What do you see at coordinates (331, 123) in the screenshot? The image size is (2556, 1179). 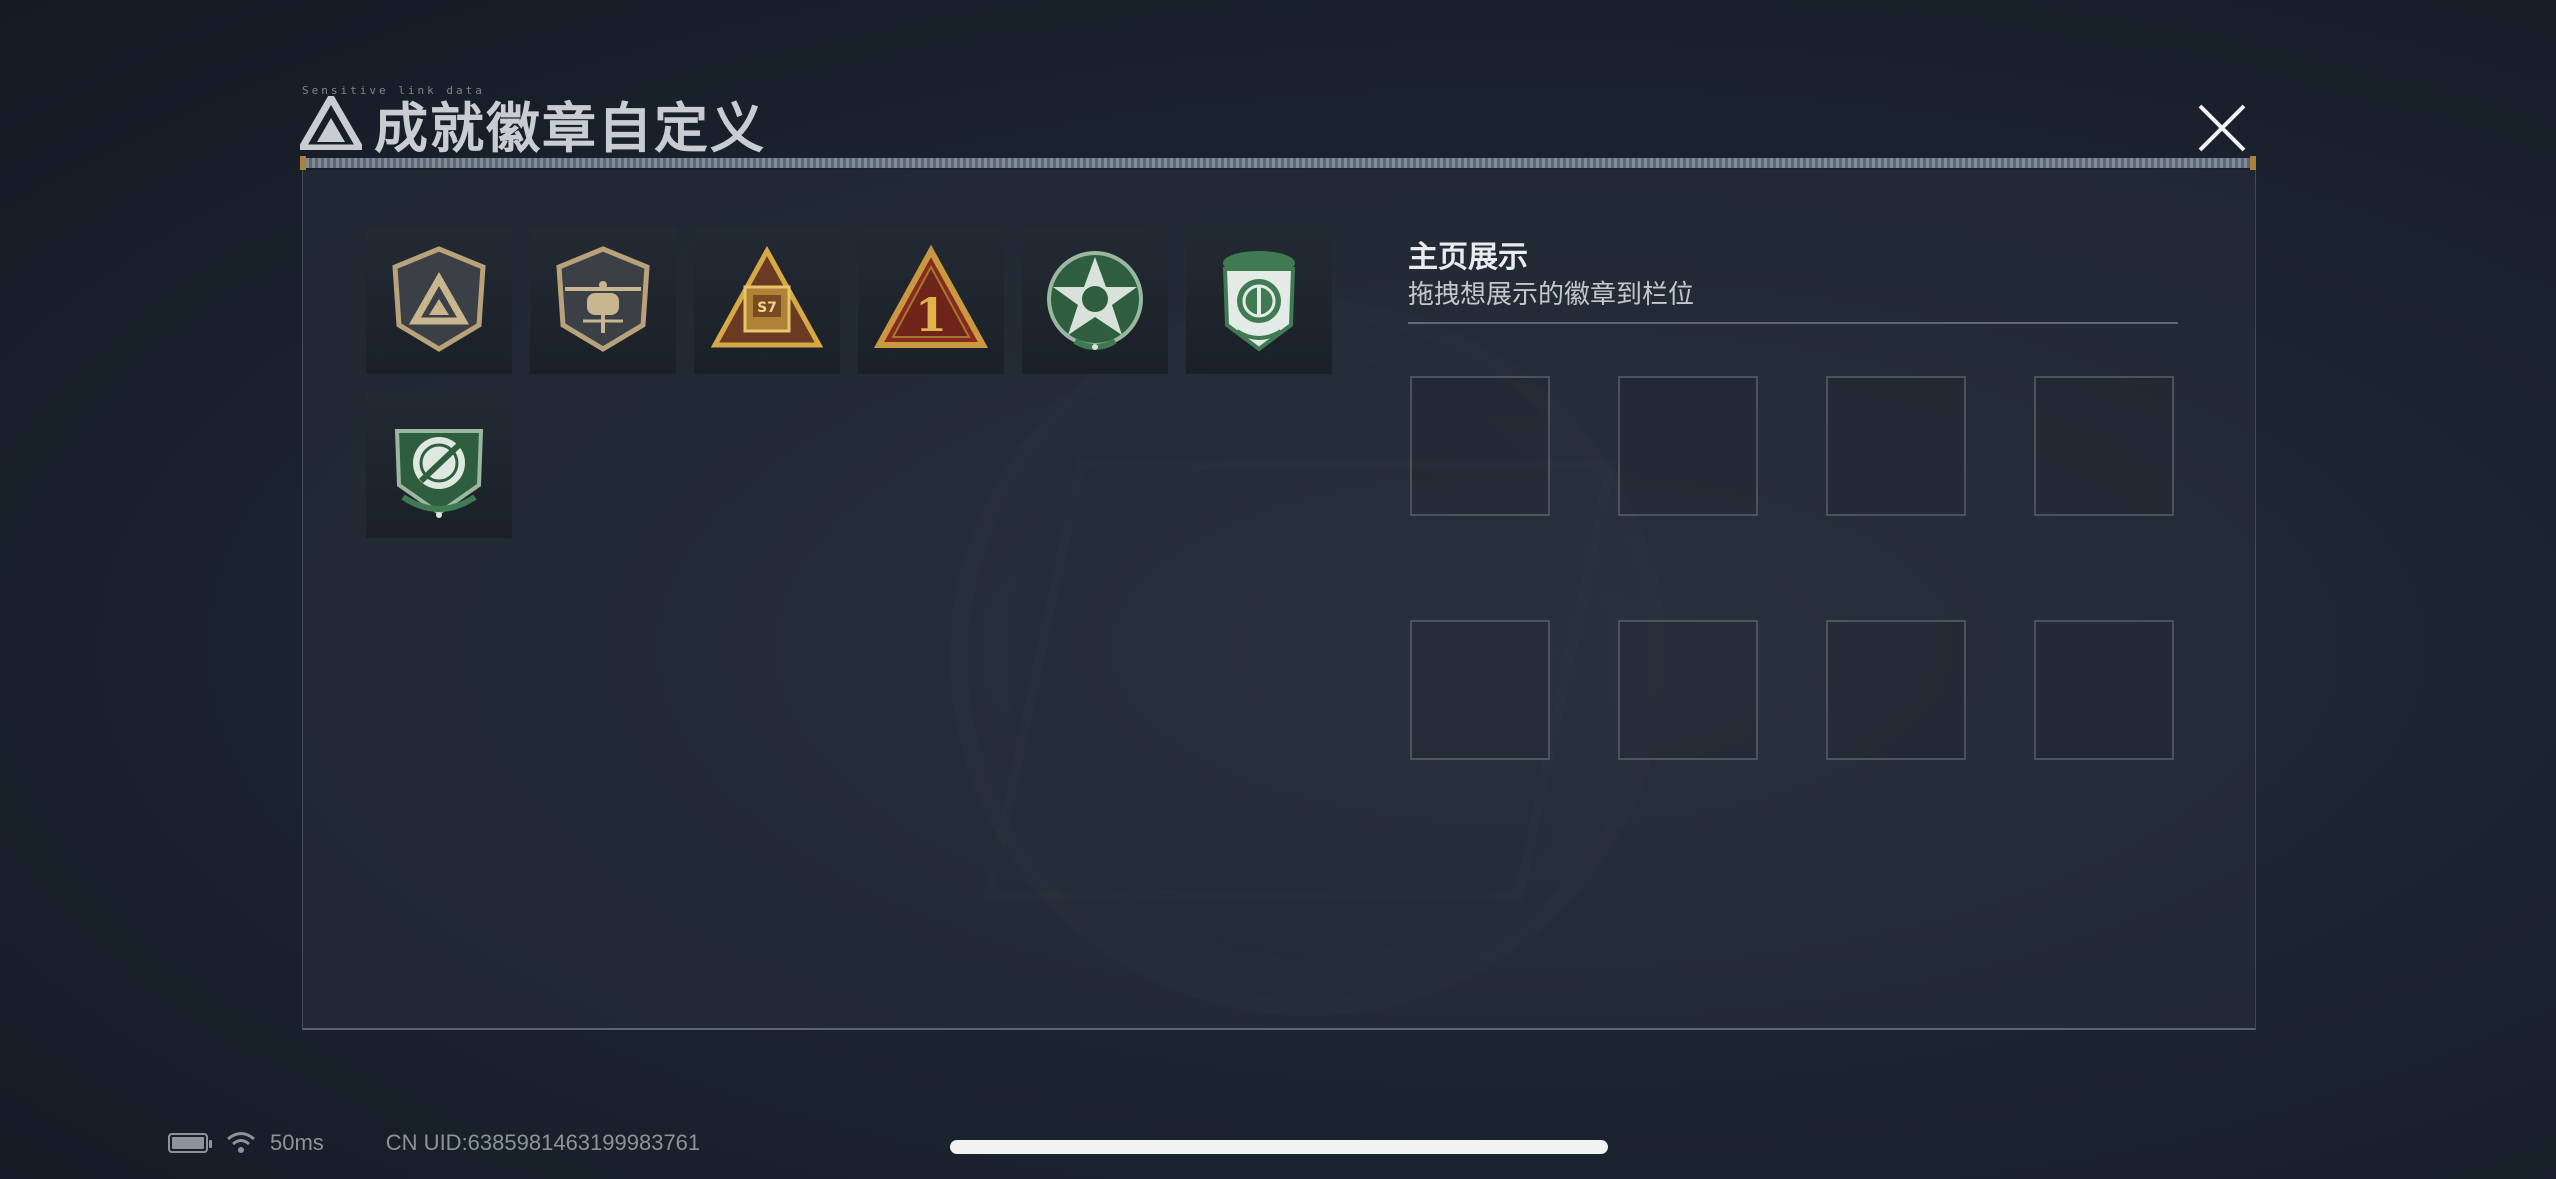 I see `triangle-logo-icon` at bounding box center [331, 123].